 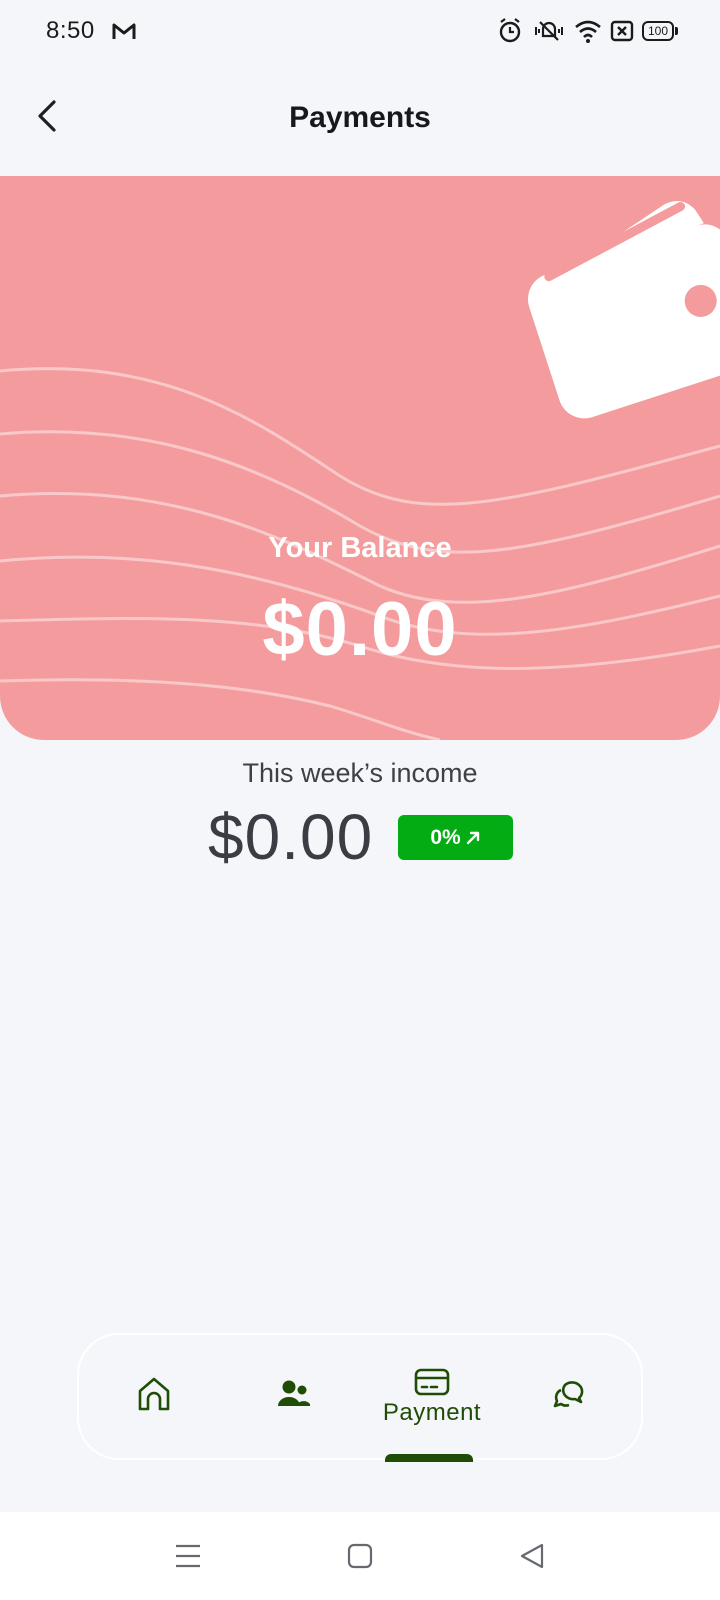 I want to click on home-icon, so click(x=154, y=1394).